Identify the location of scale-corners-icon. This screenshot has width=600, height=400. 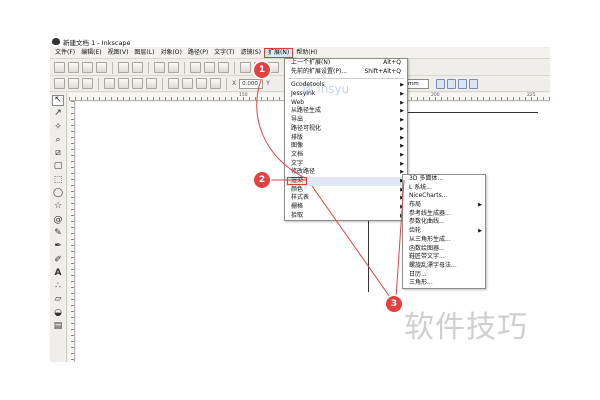
(451, 84).